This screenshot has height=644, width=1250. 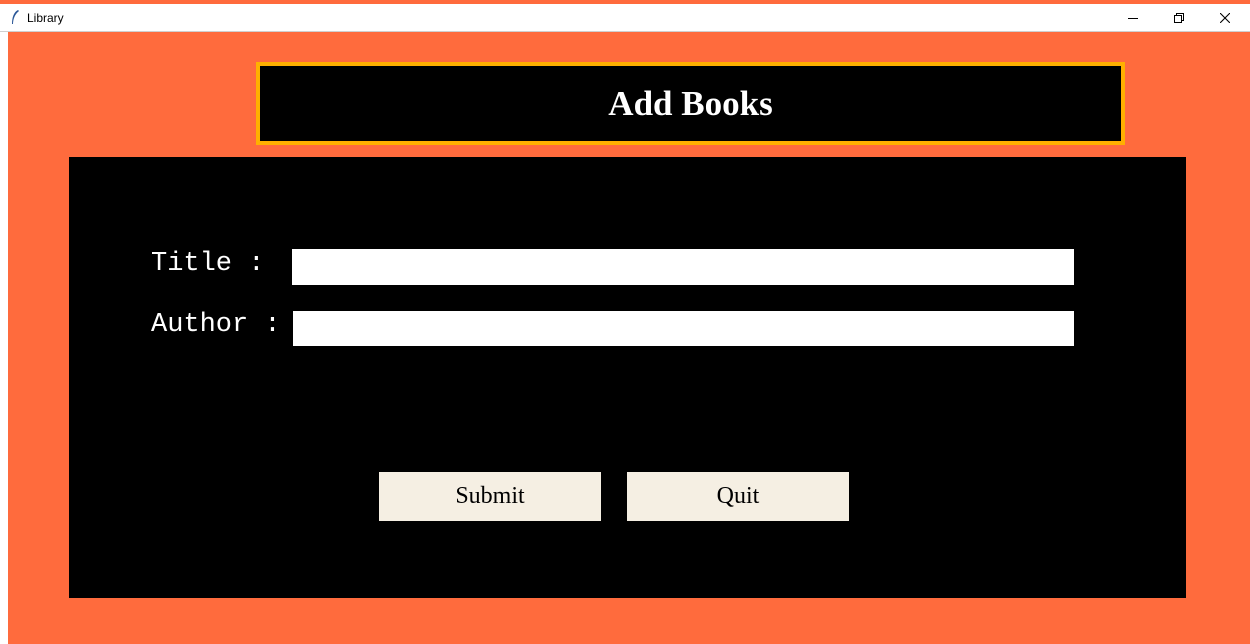 What do you see at coordinates (490, 496) in the screenshot?
I see `submit-button: Submit` at bounding box center [490, 496].